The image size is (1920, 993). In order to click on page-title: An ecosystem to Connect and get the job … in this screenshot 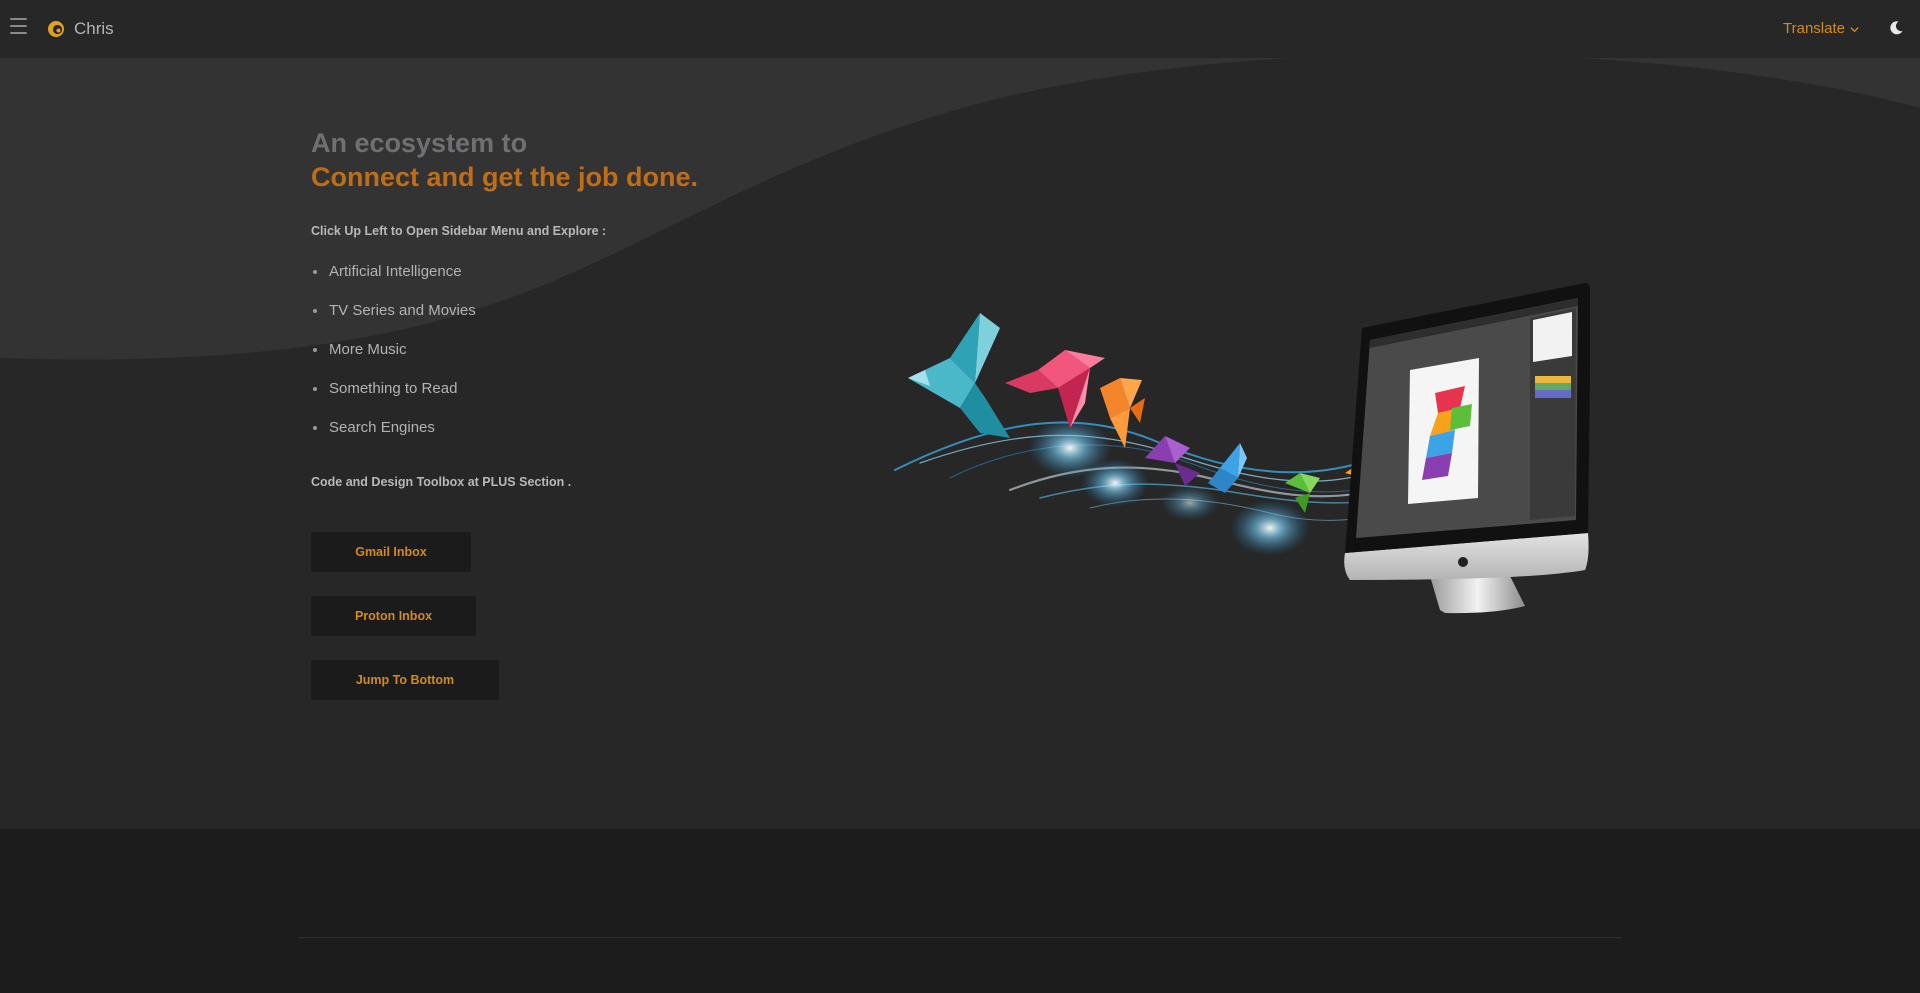, I will do `click(504, 160)`.